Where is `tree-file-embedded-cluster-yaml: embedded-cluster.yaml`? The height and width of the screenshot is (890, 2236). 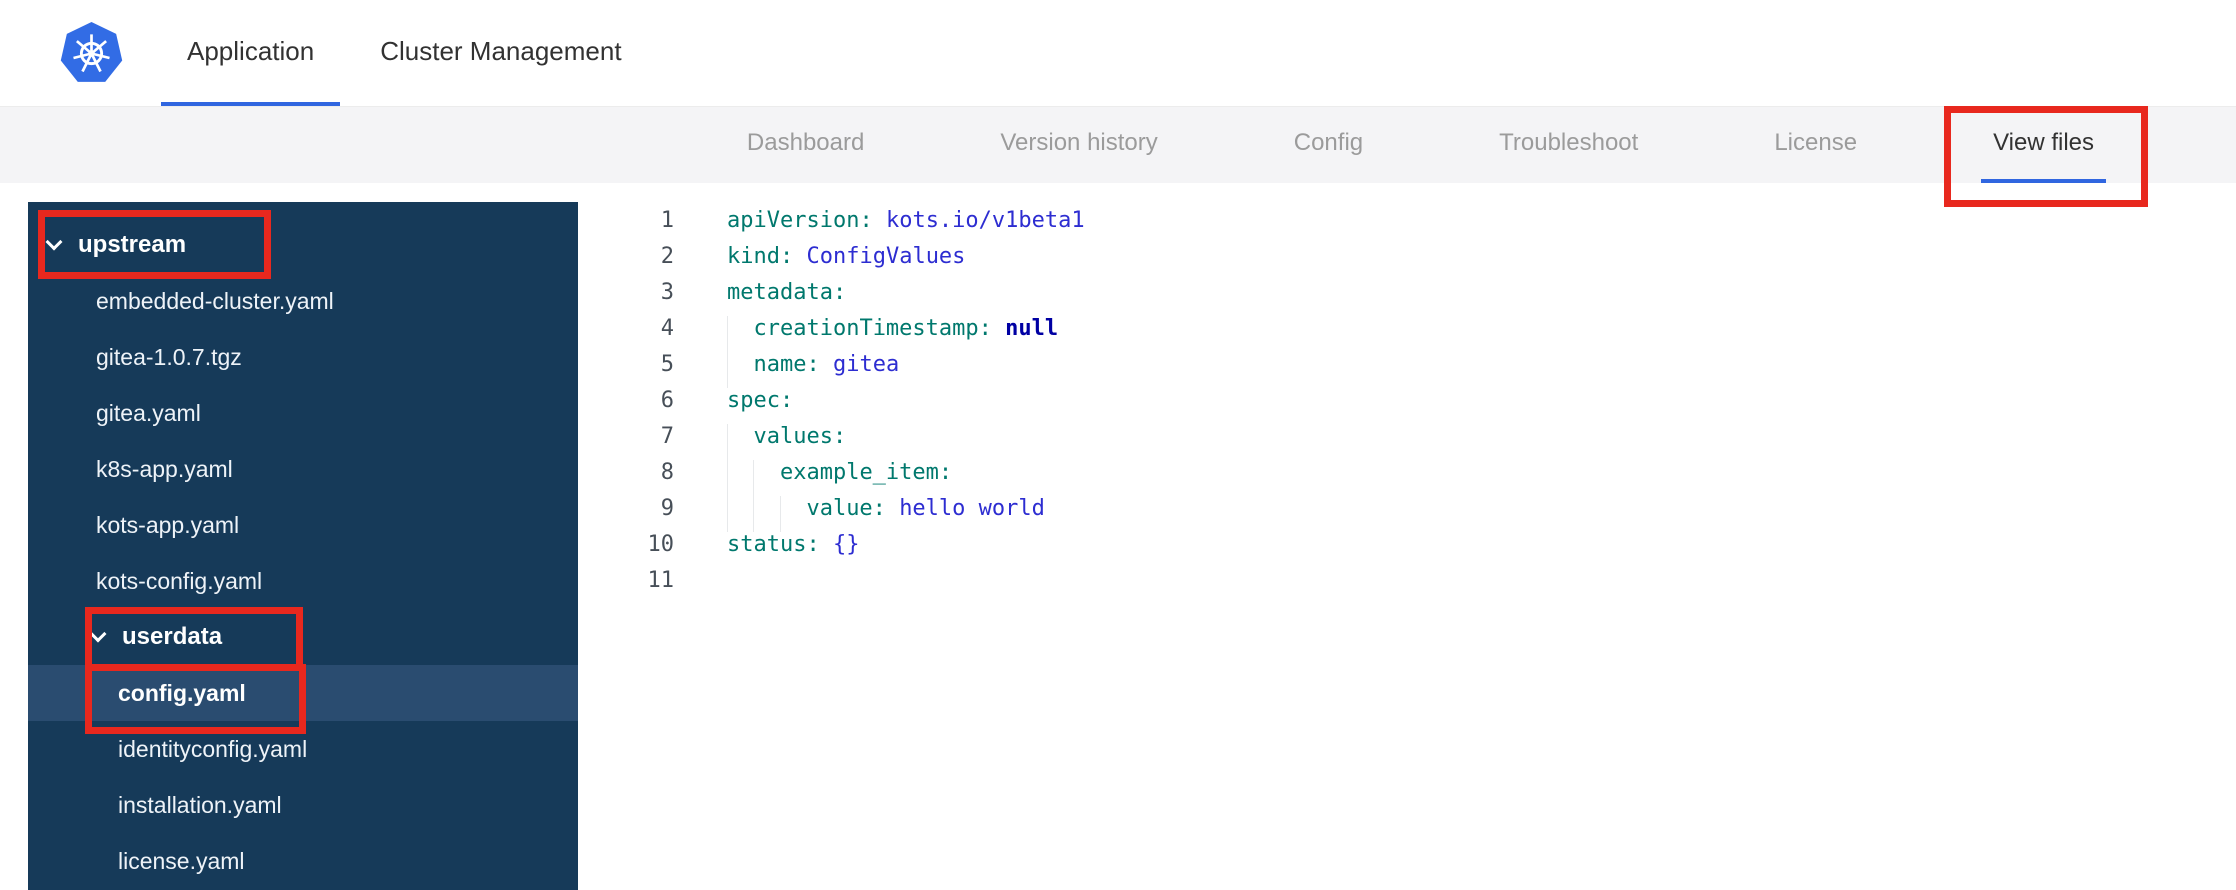 tree-file-embedded-cluster-yaml: embedded-cluster.yaml is located at coordinates (303, 301).